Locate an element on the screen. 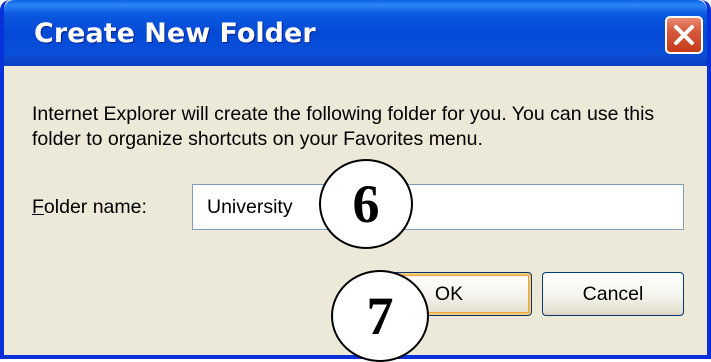  callout-marker-7: 7 is located at coordinates (380, 316).